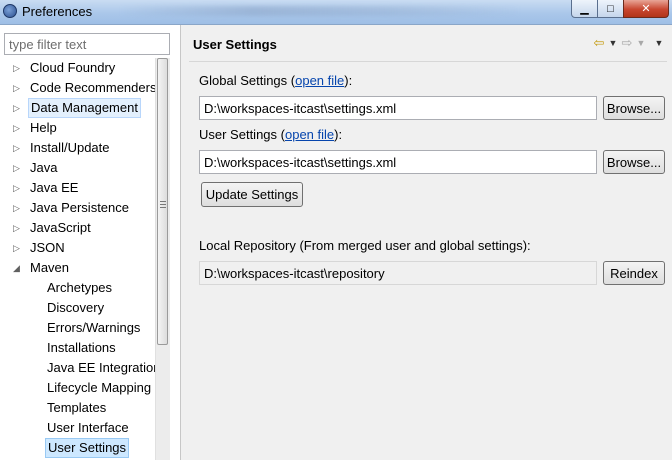  Describe the element at coordinates (634, 273) in the screenshot. I see `reindex-button: Reindex` at that location.